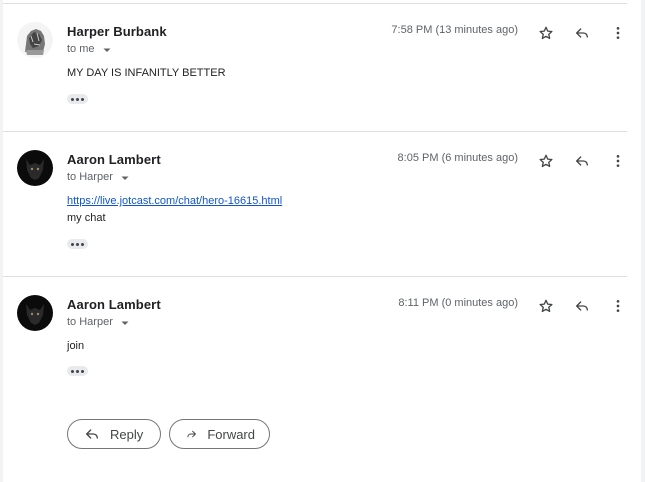 This screenshot has height=482, width=645. Describe the element at coordinates (191, 434) in the screenshot. I see `forward-arrow-icon` at that location.